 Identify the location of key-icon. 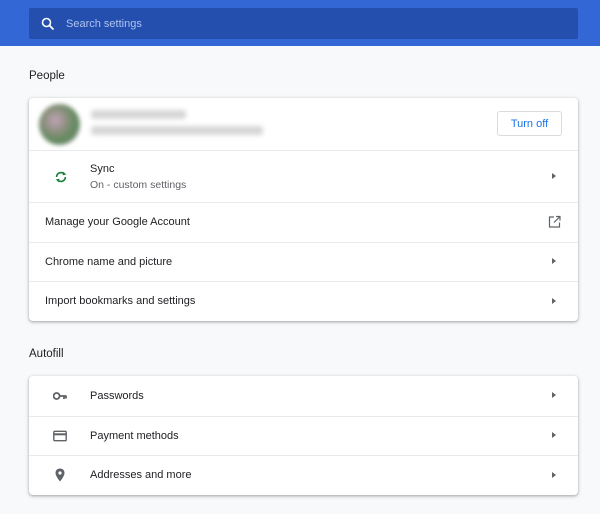
(60, 396).